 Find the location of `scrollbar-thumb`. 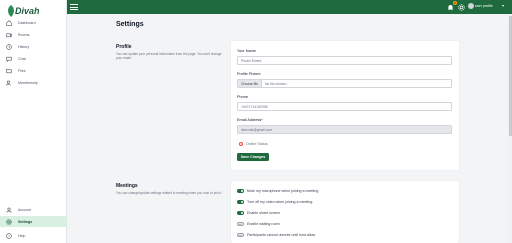

scrollbar-thumb is located at coordinates (510, 76).